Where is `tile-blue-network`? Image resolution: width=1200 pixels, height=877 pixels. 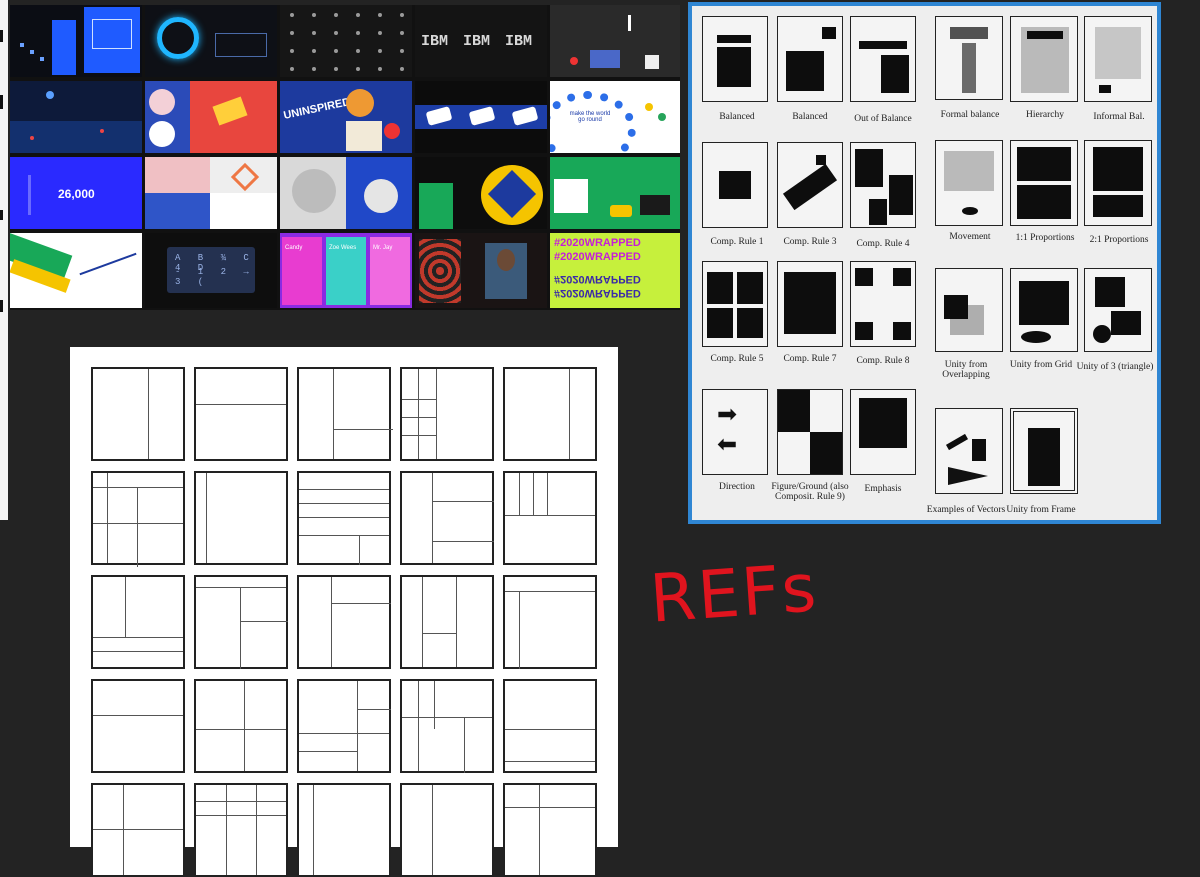 tile-blue-network is located at coordinates (76, 117).